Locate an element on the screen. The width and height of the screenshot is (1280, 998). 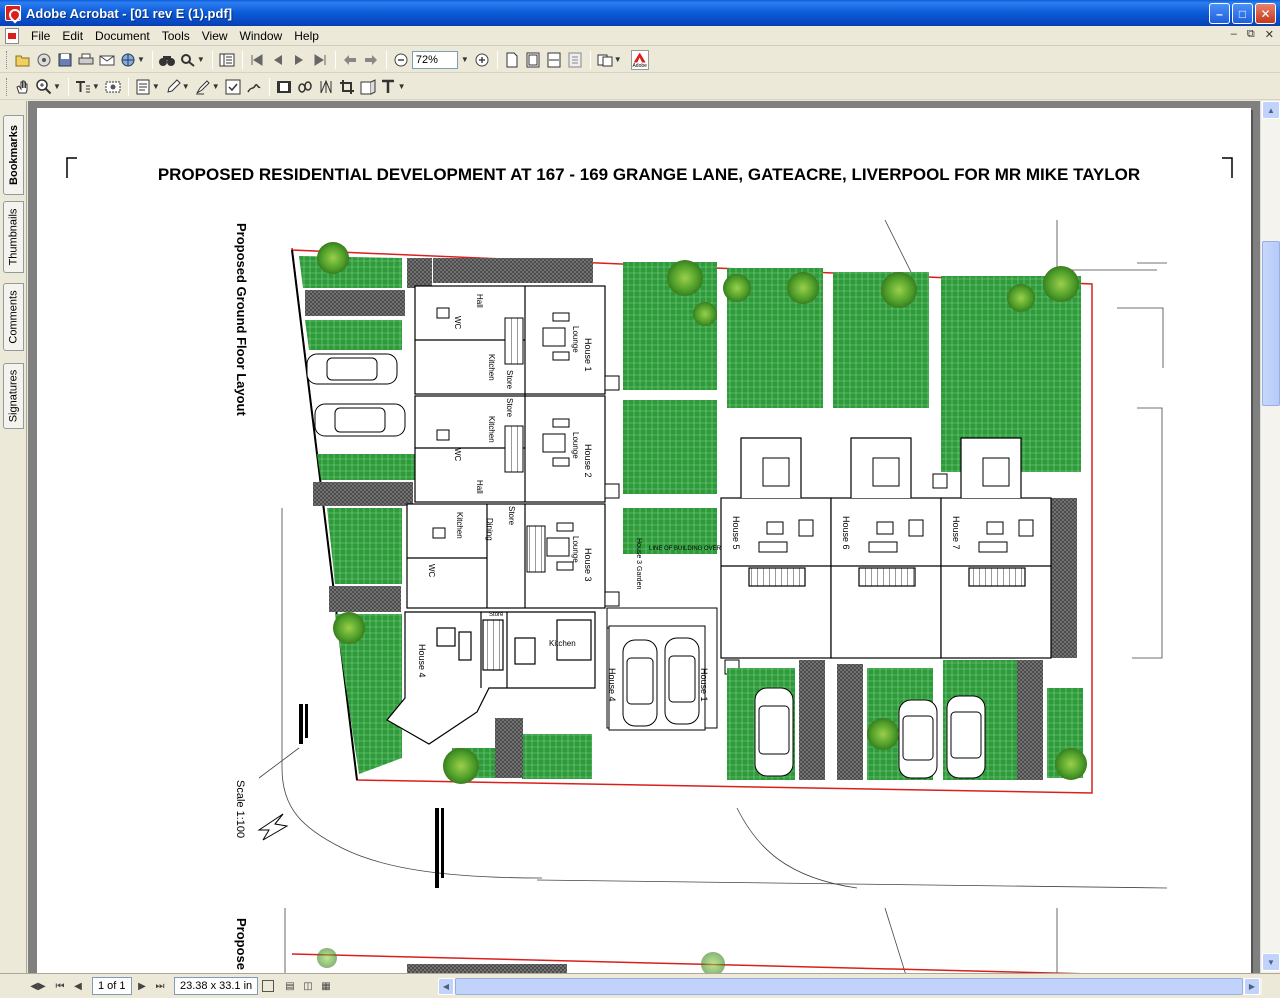
tab-bookmarks: Bookmarks is located at coordinates (13, 155).